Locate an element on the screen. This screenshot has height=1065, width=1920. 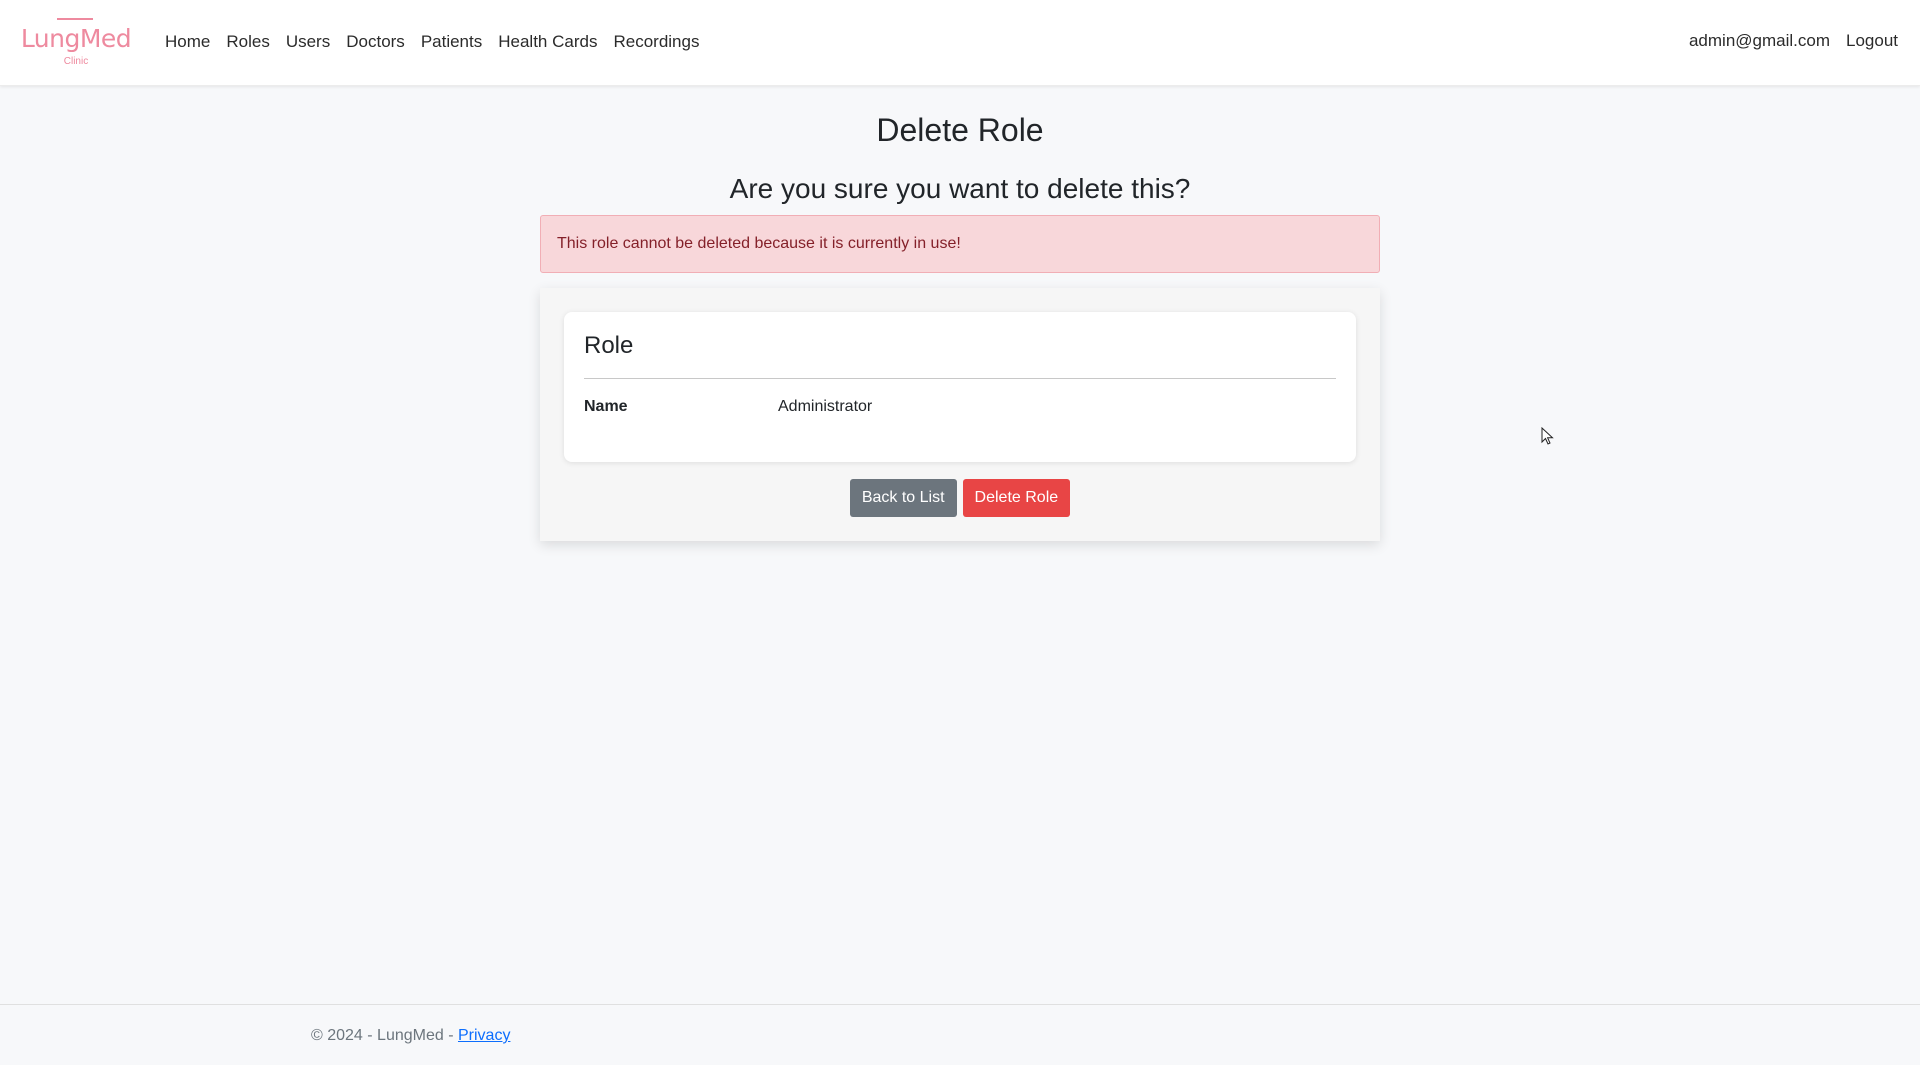
nav-home: Home is located at coordinates (187, 42).